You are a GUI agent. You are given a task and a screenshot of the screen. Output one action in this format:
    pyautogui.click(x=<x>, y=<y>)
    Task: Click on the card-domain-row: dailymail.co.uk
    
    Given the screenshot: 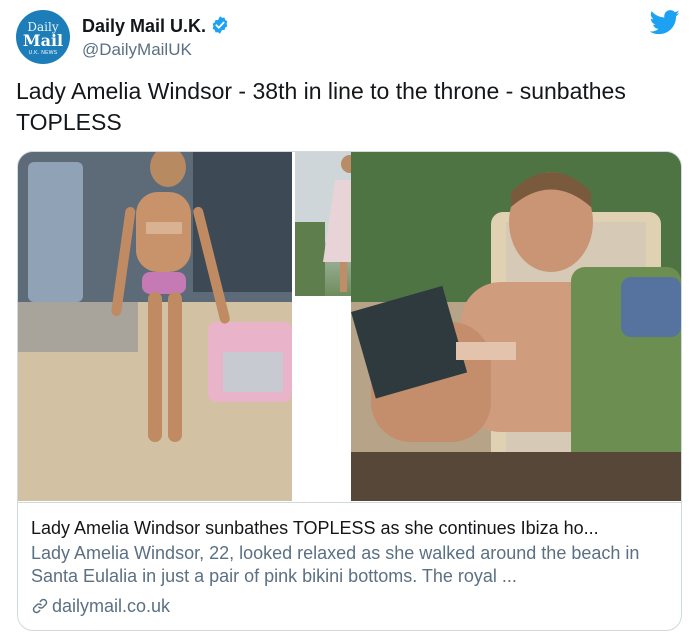 What is the action you would take?
    pyautogui.click(x=100, y=606)
    